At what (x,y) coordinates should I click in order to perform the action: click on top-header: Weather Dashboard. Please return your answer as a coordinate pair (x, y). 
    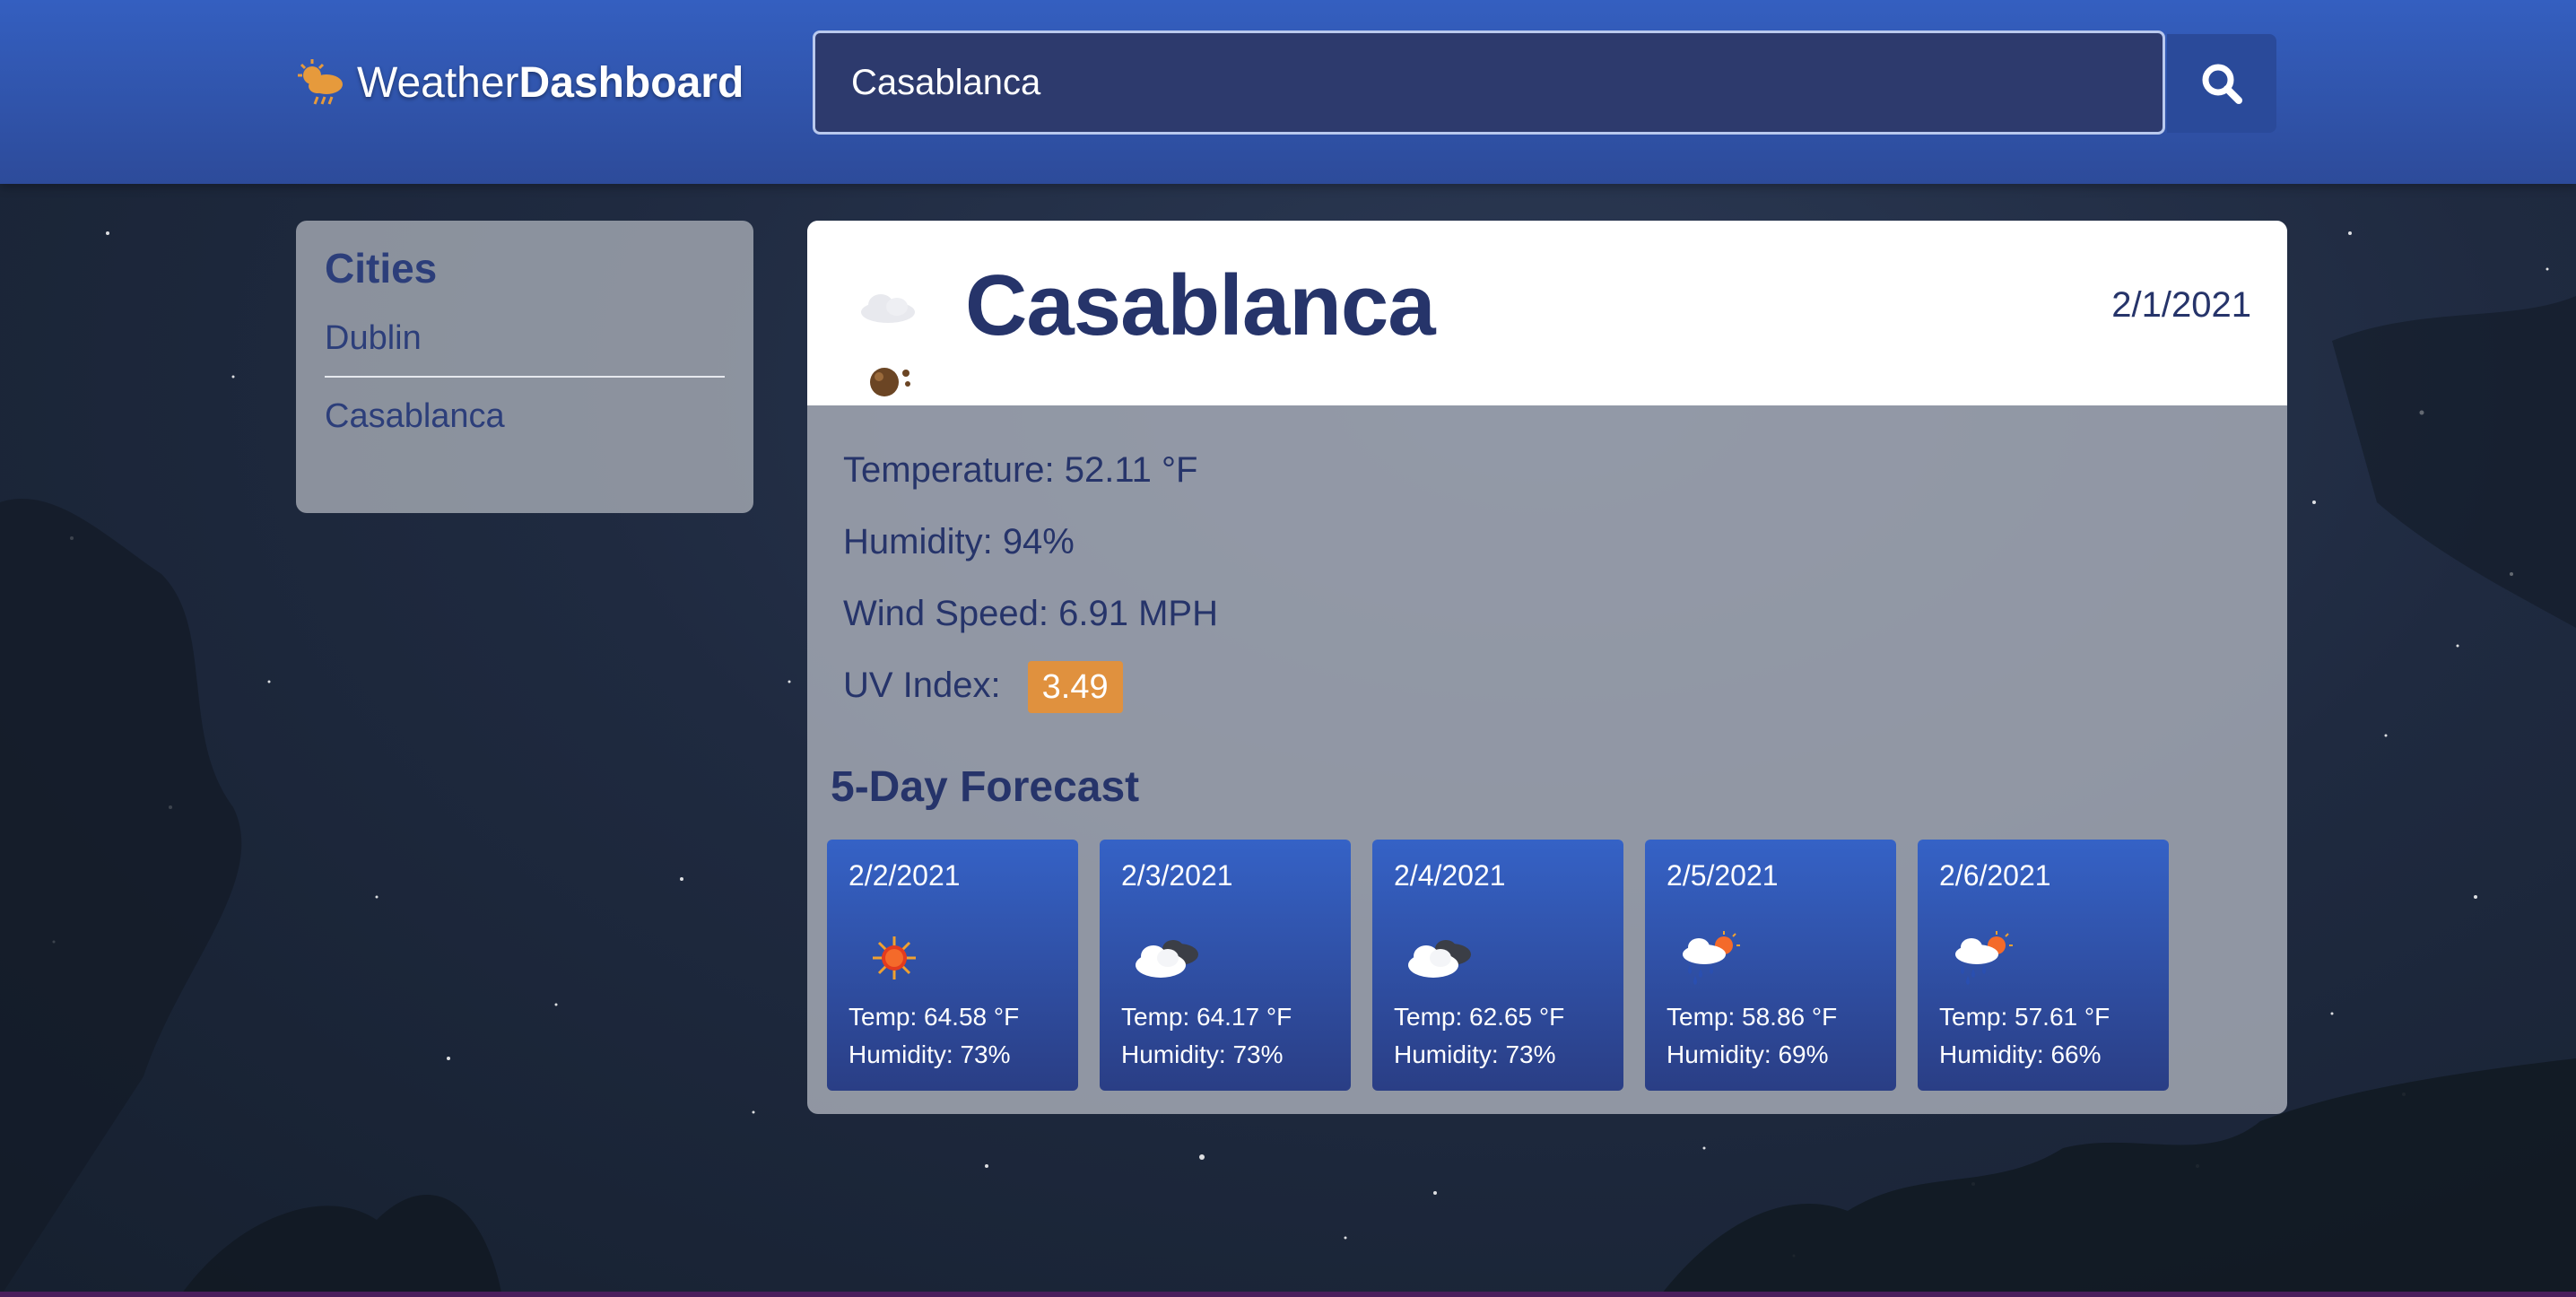
    Looking at the image, I should click on (1288, 92).